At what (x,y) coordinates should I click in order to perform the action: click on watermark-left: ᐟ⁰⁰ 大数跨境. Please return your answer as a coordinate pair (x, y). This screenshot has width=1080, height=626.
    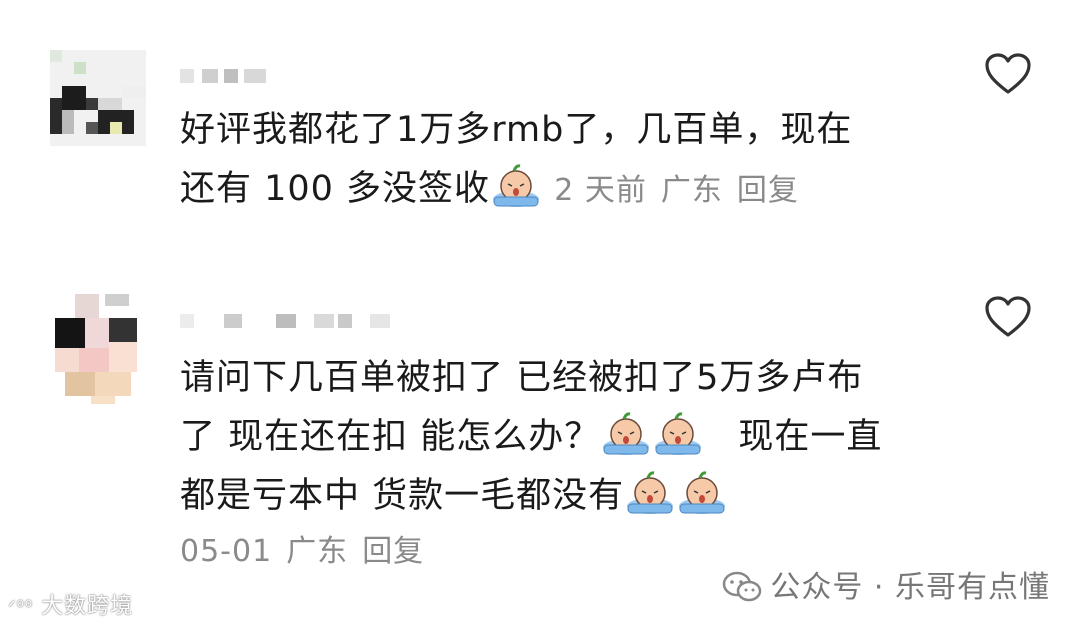
    Looking at the image, I should click on (70, 604).